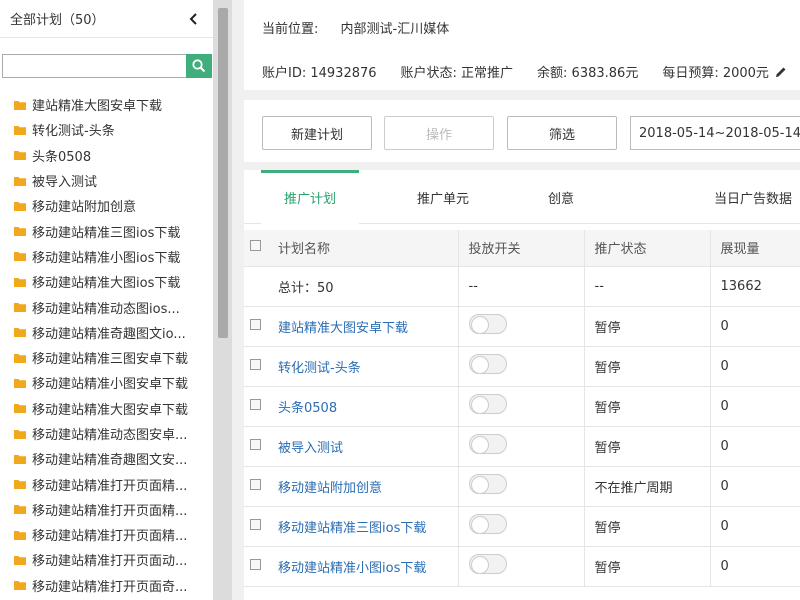 This screenshot has height=600, width=800. I want to click on promotion-status-cell: 不在推广周期, so click(647, 486).